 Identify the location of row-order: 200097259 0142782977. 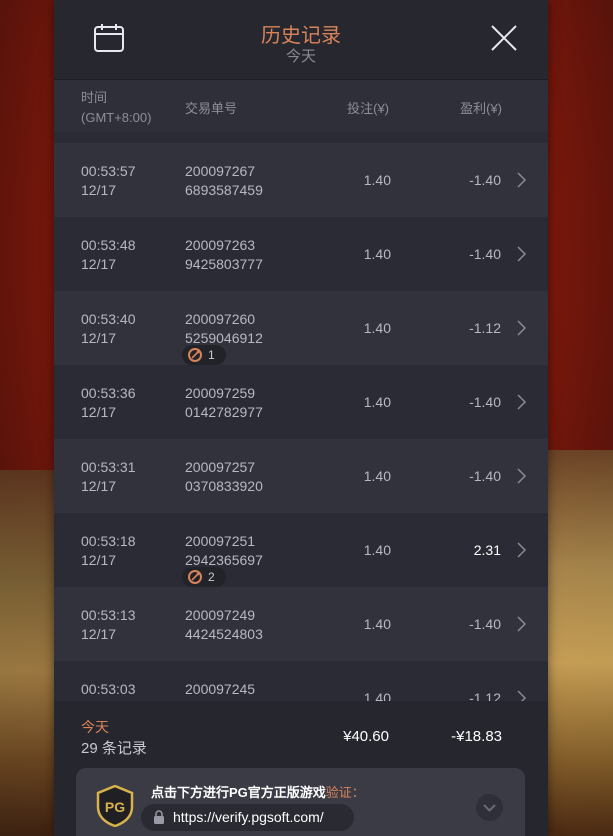
(224, 403).